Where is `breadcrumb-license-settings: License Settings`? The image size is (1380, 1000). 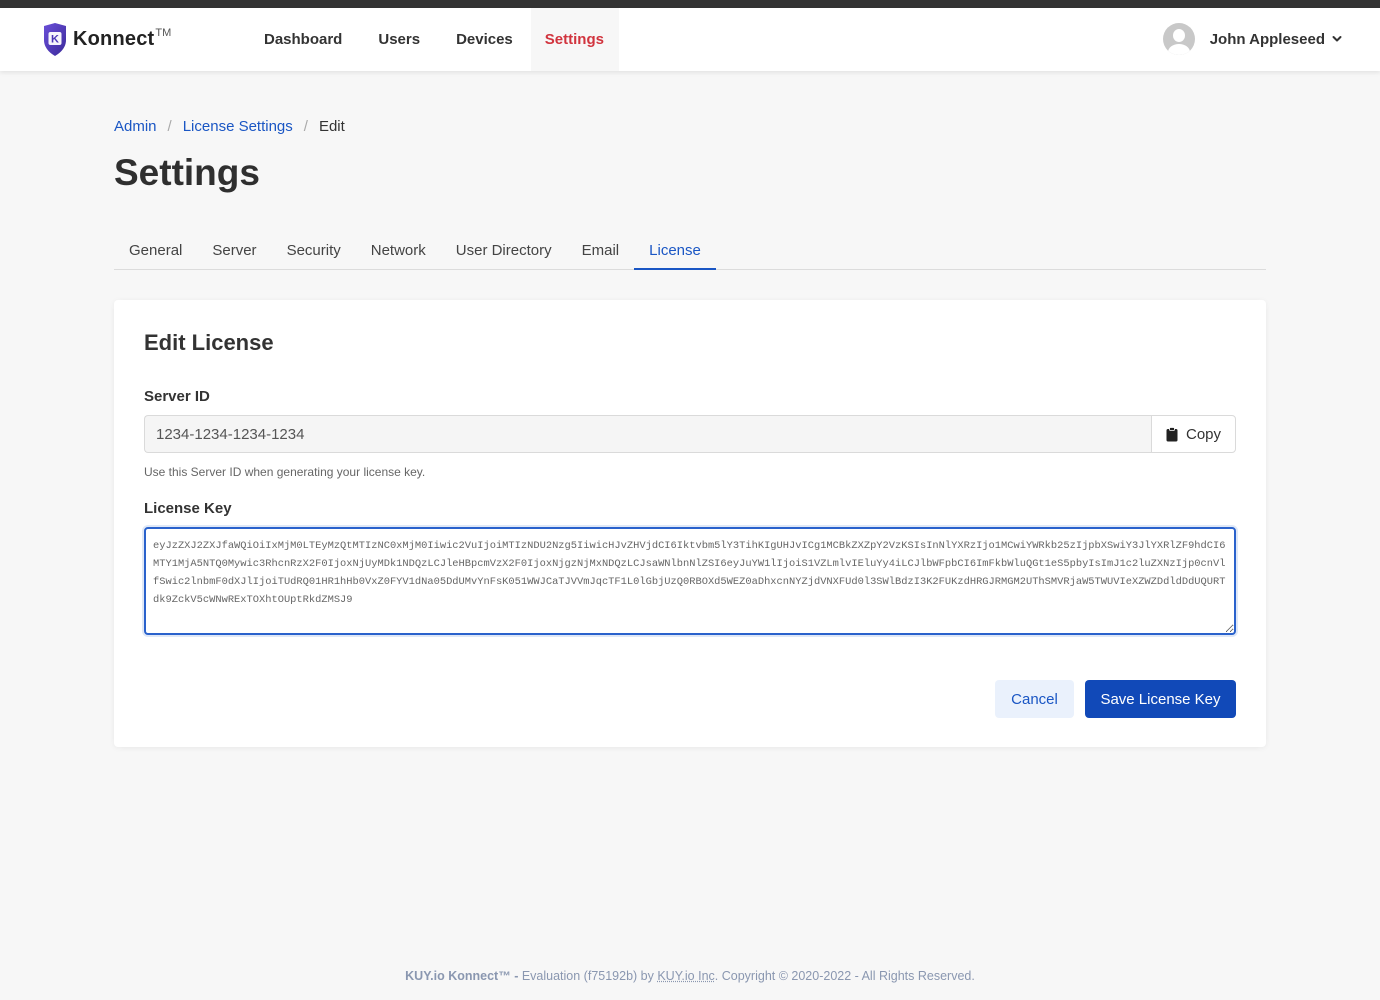
breadcrumb-license-settings: License Settings is located at coordinates (238, 126).